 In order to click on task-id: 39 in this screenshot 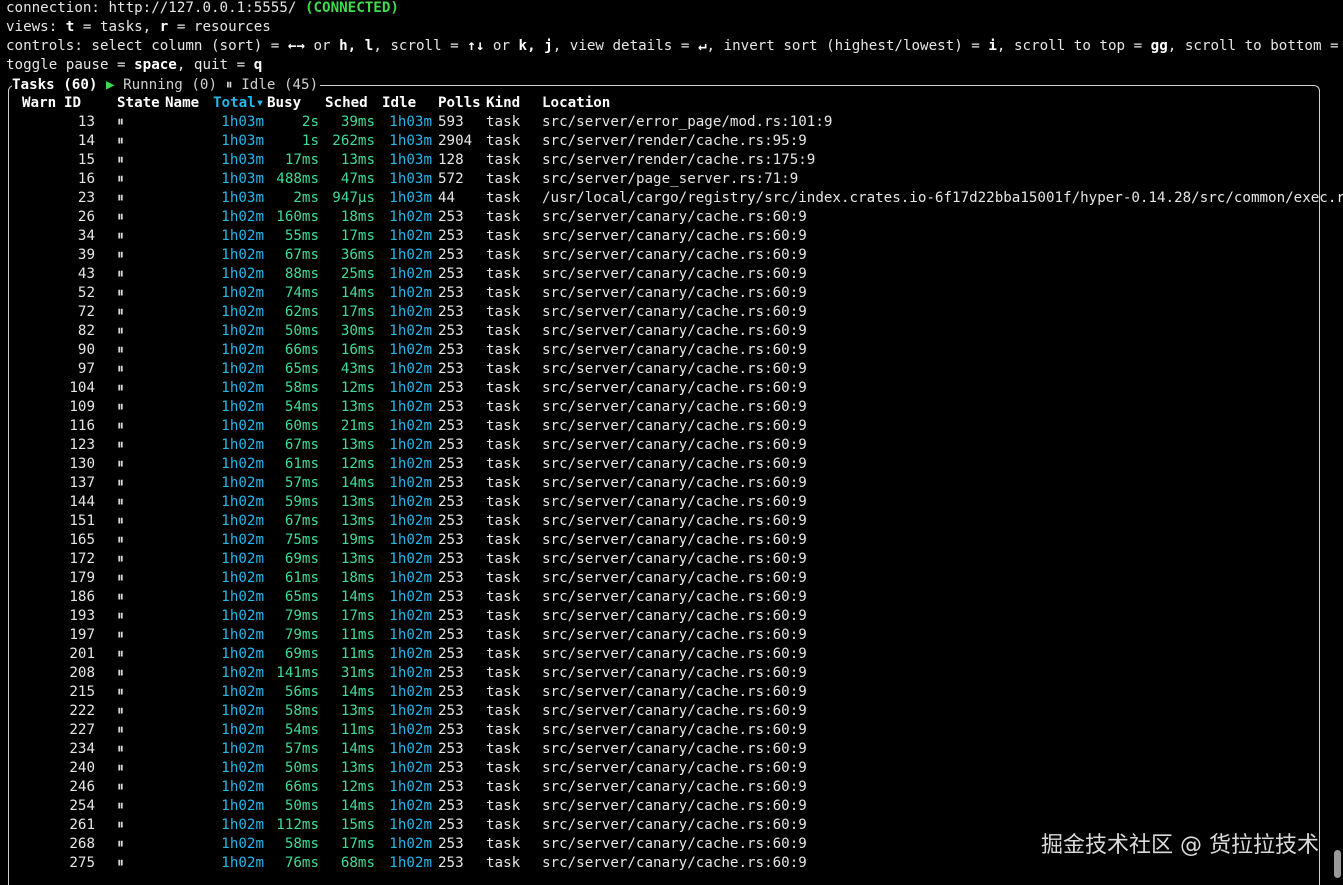, I will do `click(86, 255)`.